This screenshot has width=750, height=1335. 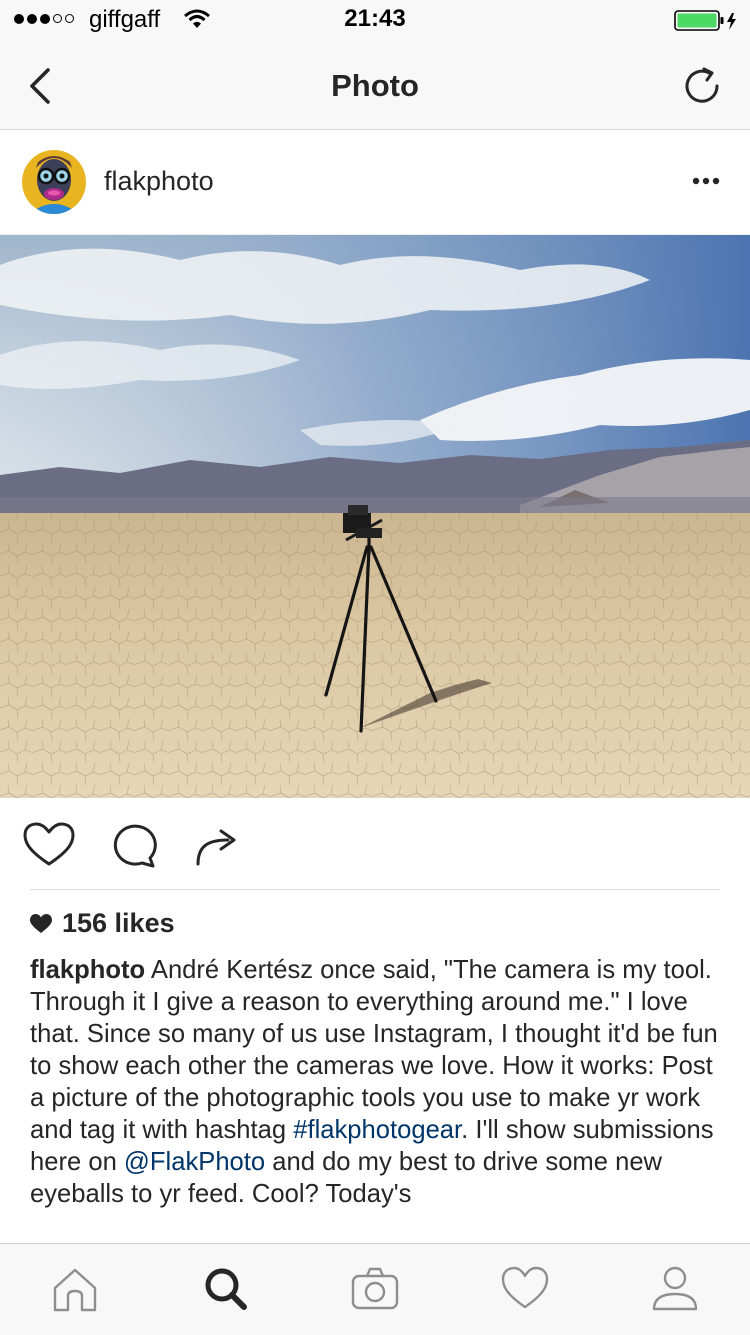 I want to click on divider, so click(x=375, y=889).